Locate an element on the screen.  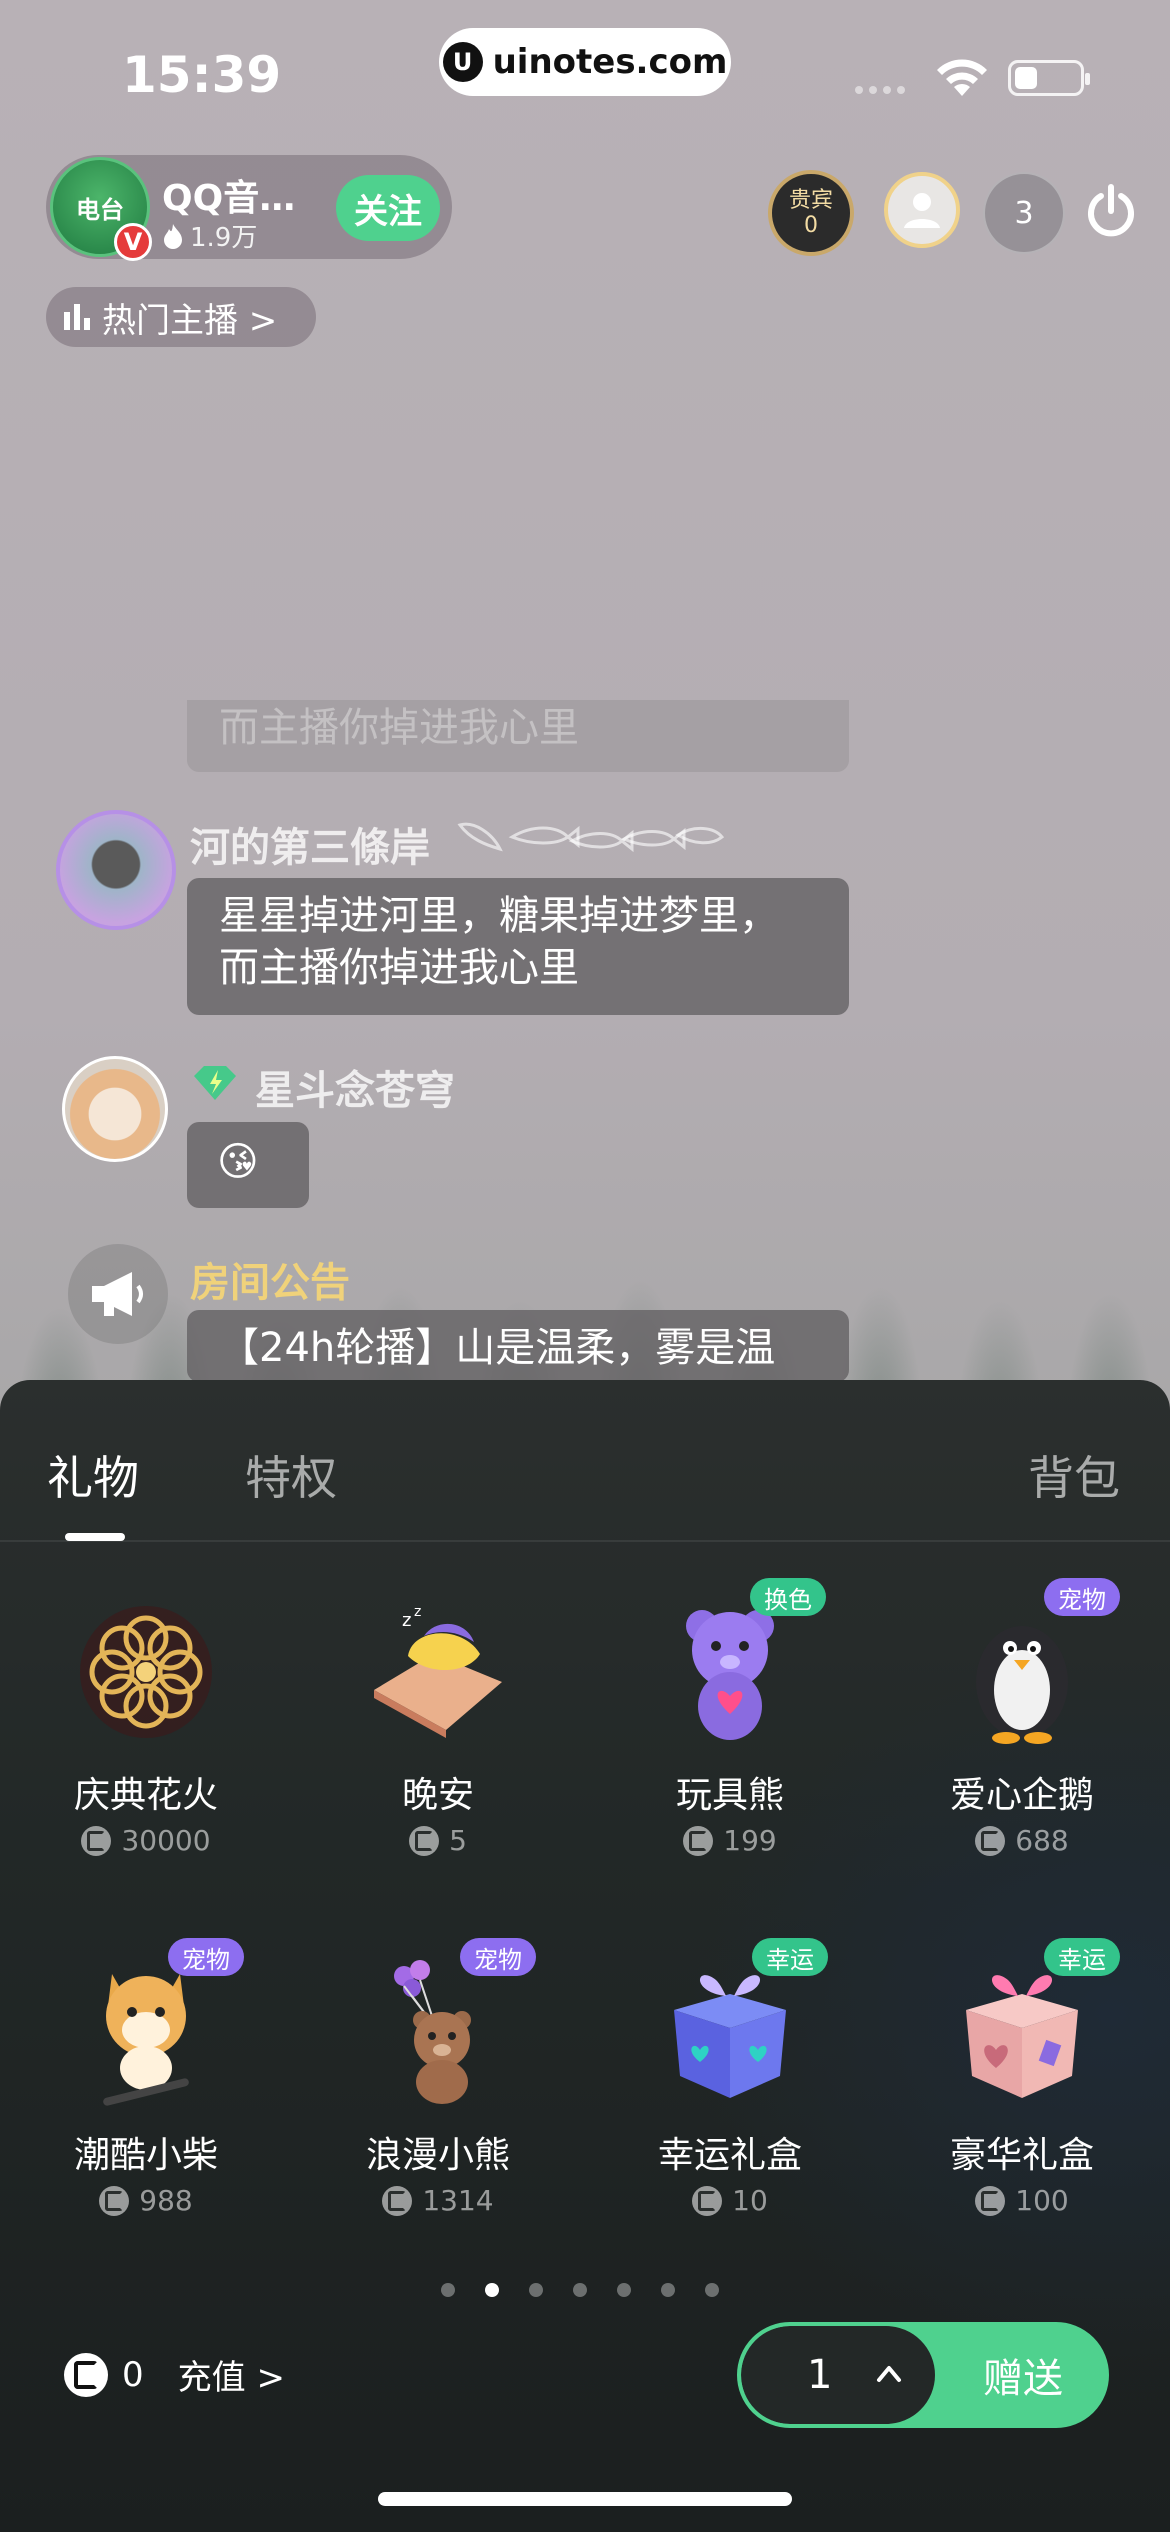
hot-hosts-button: 热门主播 > is located at coordinates (181, 317).